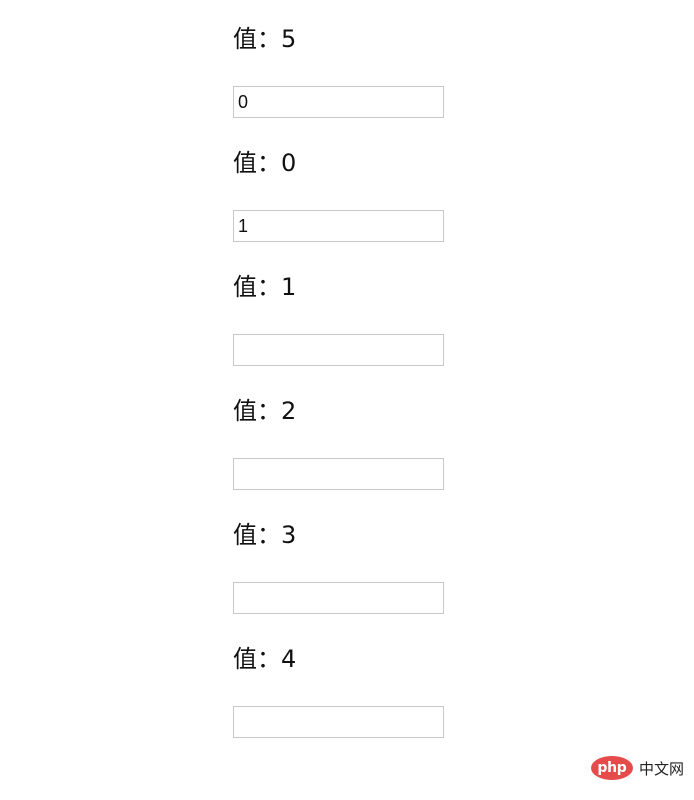  Describe the element at coordinates (265, 411) in the screenshot. I see `value-label: 值：2` at that location.